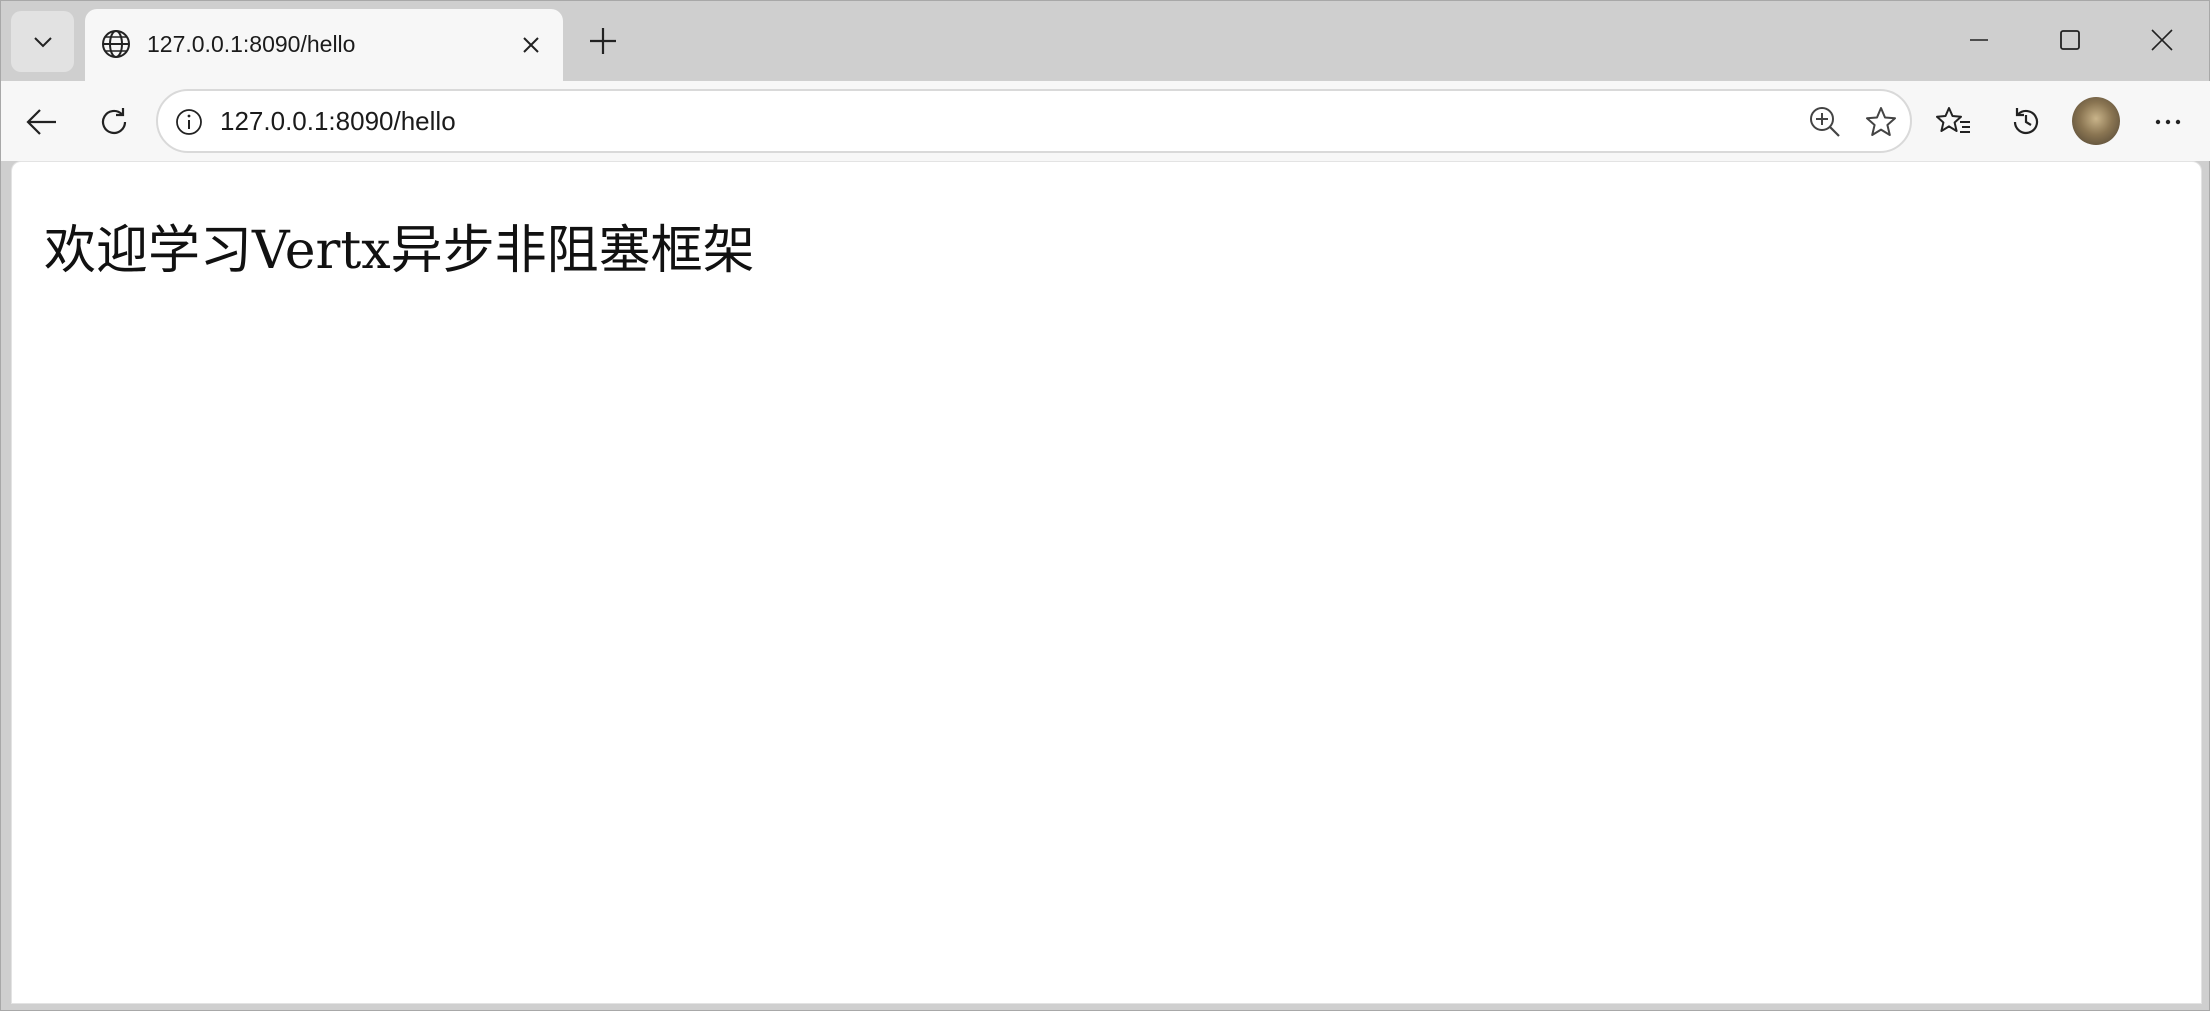  What do you see at coordinates (1105, 41) in the screenshot?
I see `tab-strip: 127.0.0.1:8090/hello` at bounding box center [1105, 41].